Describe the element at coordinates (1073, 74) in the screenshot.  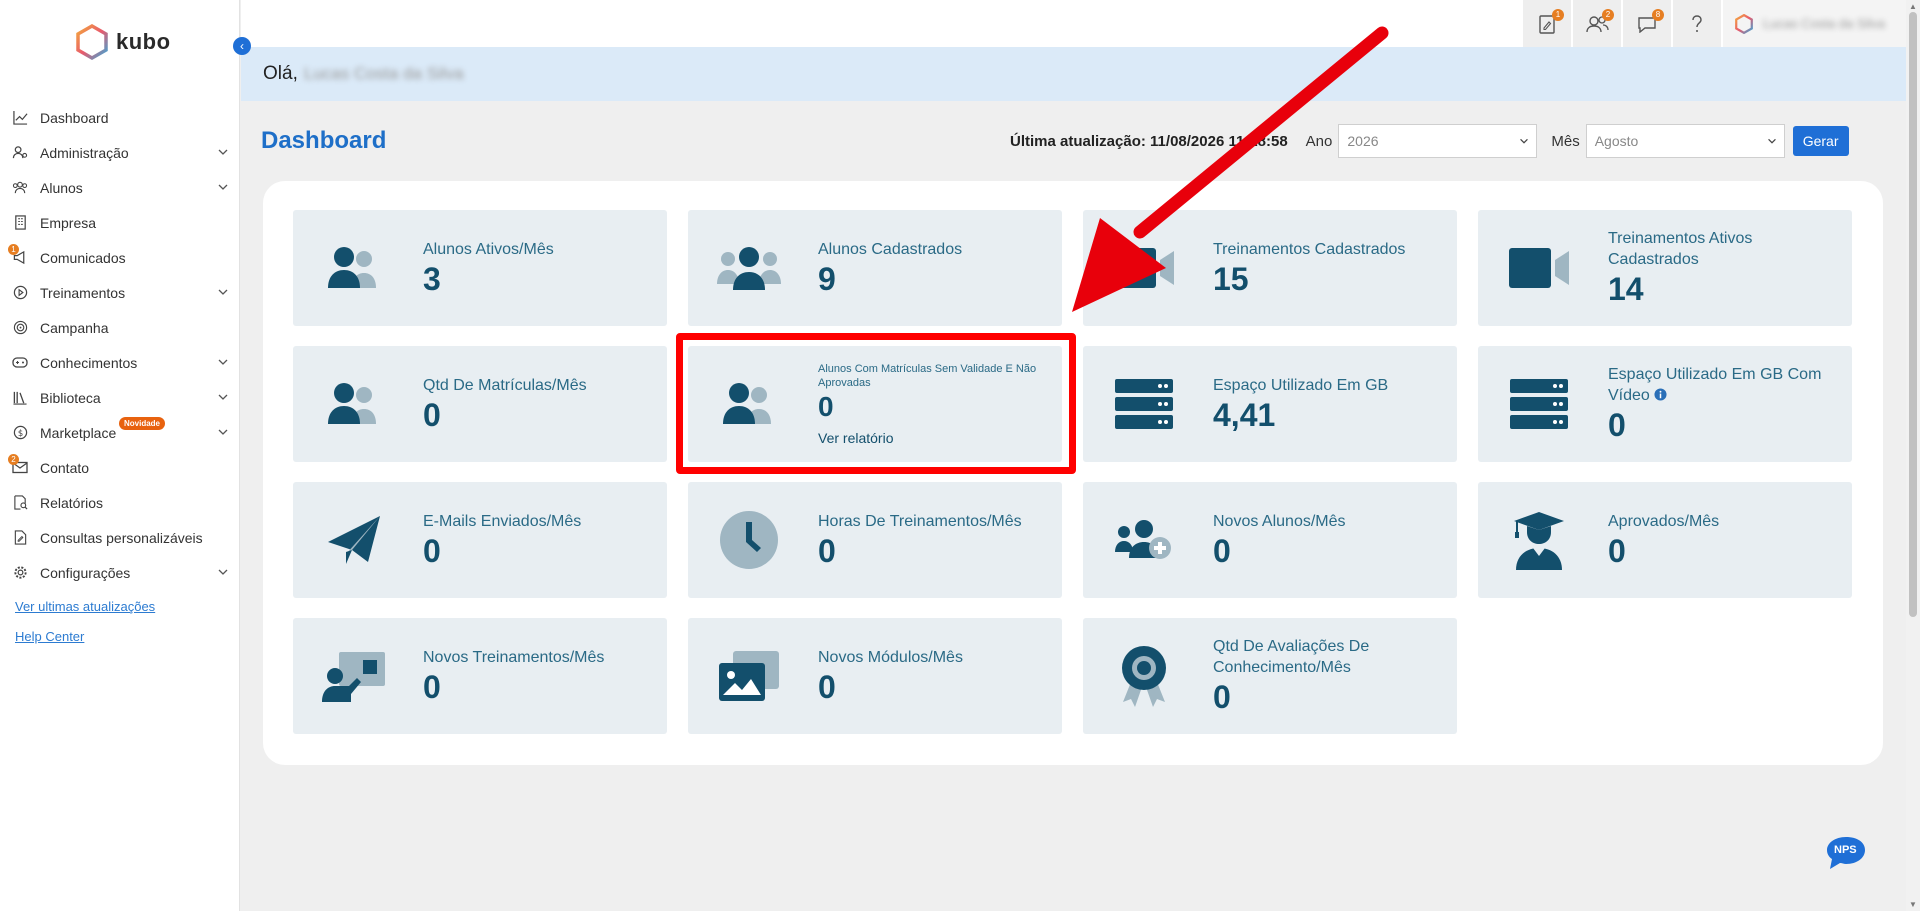
I see `greeting-bar: Olá, Lucas Costa da Silva` at that location.